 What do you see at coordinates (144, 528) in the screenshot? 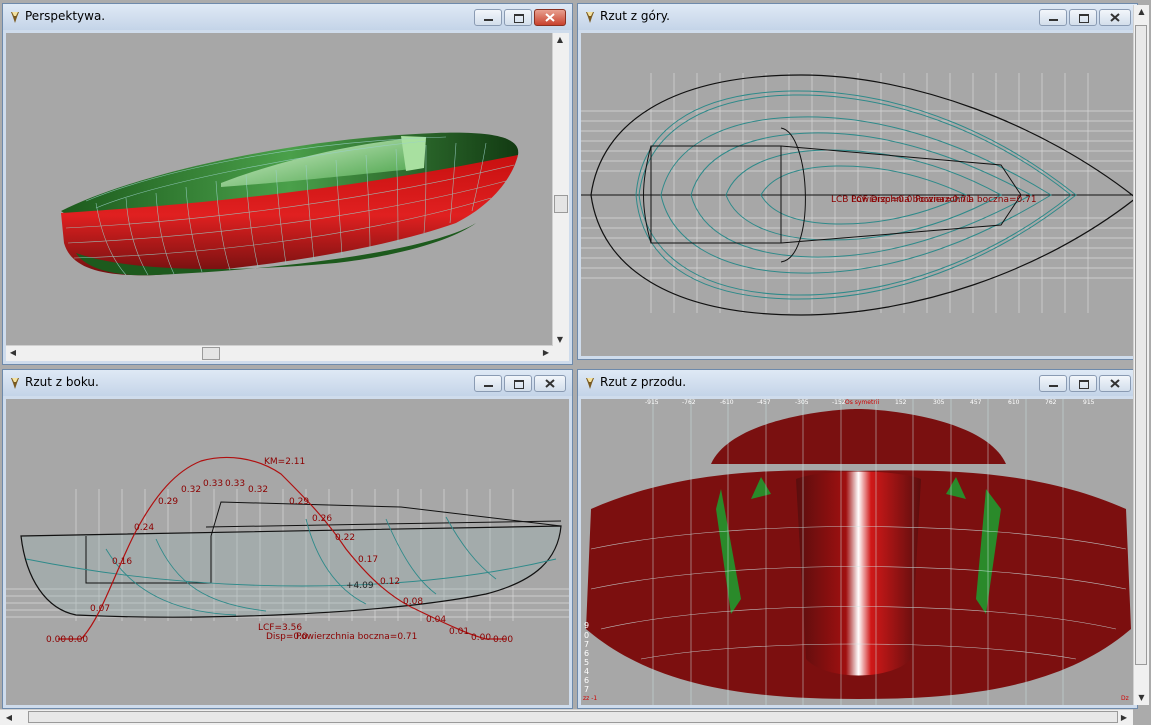
I see `curve-label: 0.24` at bounding box center [144, 528].